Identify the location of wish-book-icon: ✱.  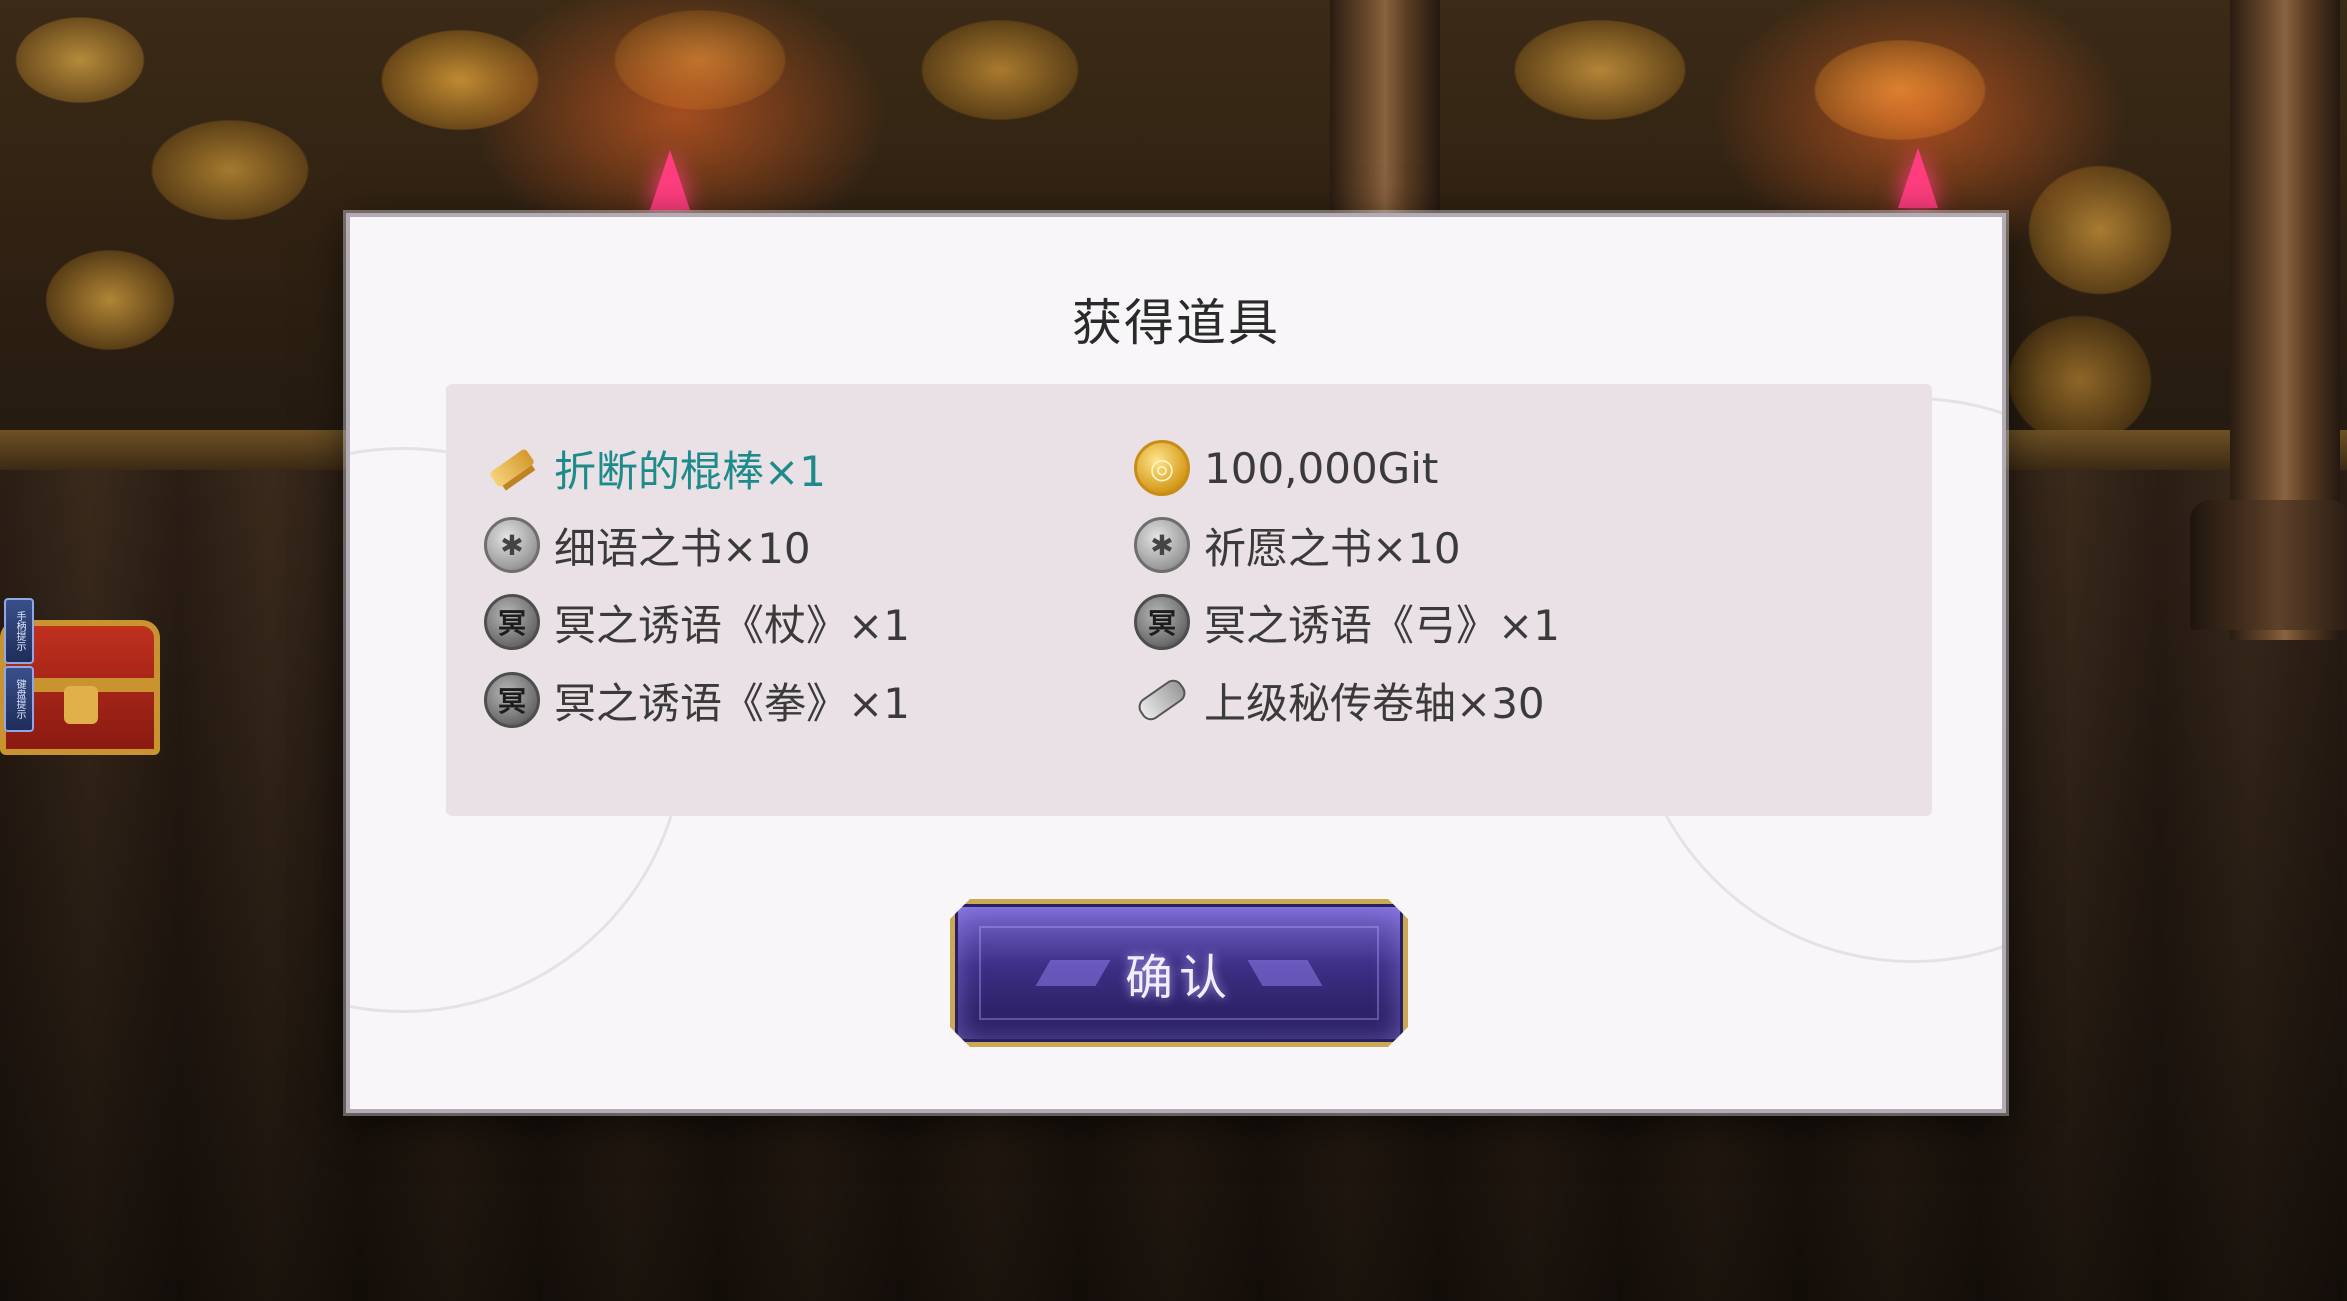
(1162, 545).